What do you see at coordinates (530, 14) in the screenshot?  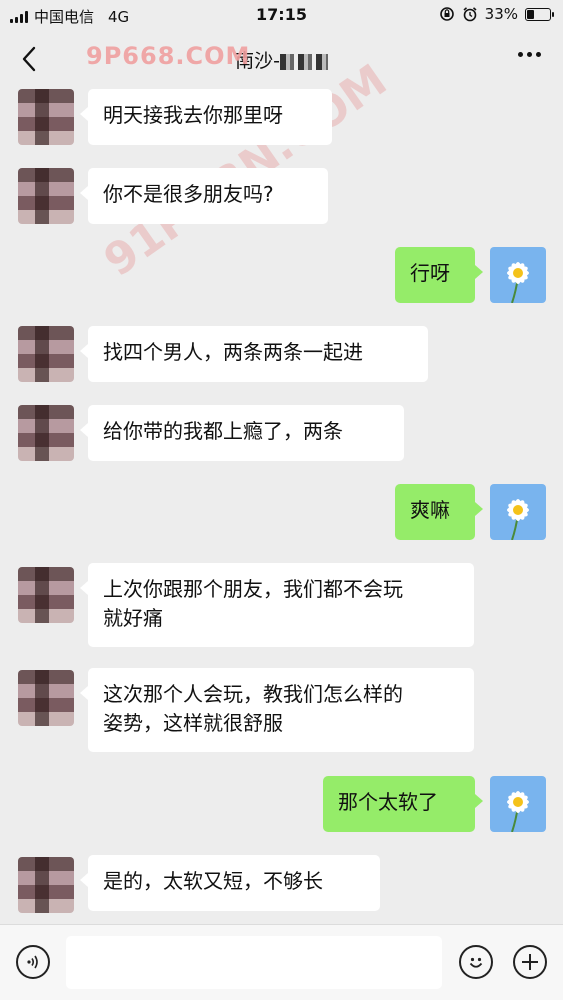 I see `battery-fill` at bounding box center [530, 14].